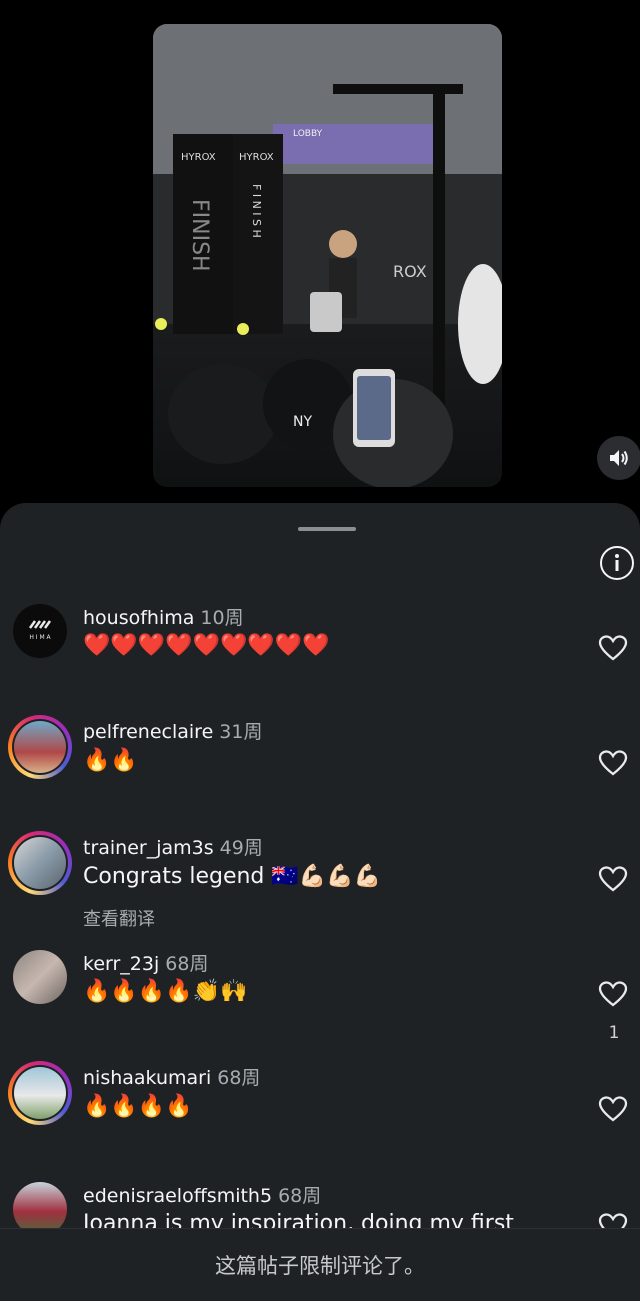 The image size is (640, 1301). What do you see at coordinates (222, 618) in the screenshot?
I see `comment-time: 10周` at bounding box center [222, 618].